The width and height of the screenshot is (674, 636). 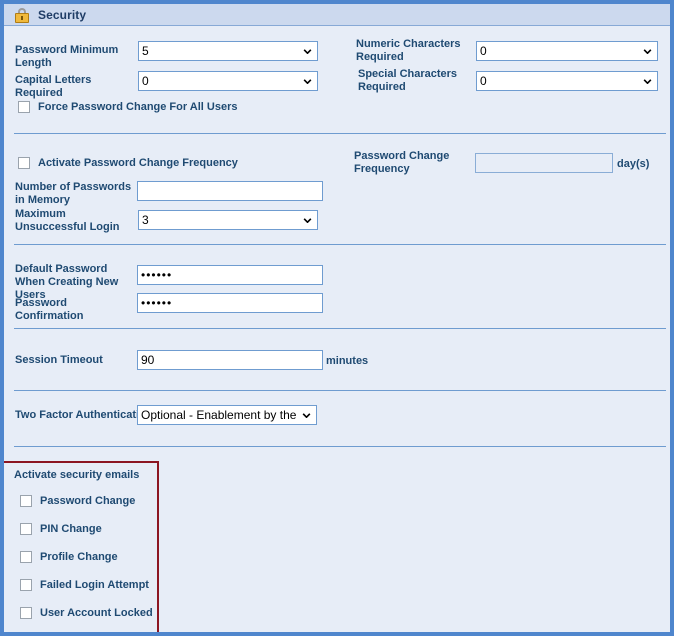 I want to click on two-factor-authentication-select: Optional - Enablement by the, so click(x=227, y=415).